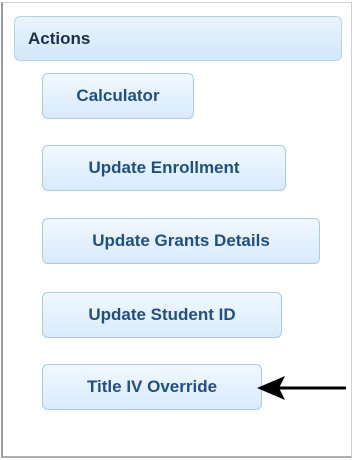 The height and width of the screenshot is (460, 354). I want to click on calculator-button: Calculator, so click(118, 96).